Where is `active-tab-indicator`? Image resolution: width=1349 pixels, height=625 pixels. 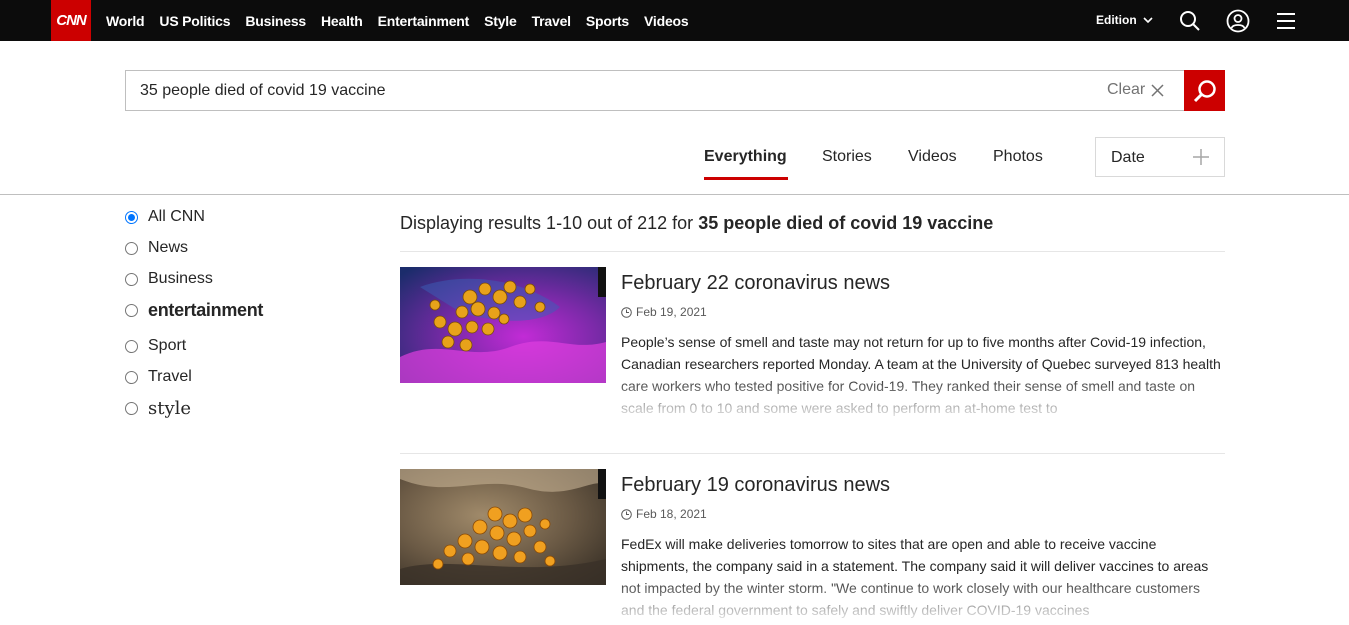
active-tab-indicator is located at coordinates (746, 178).